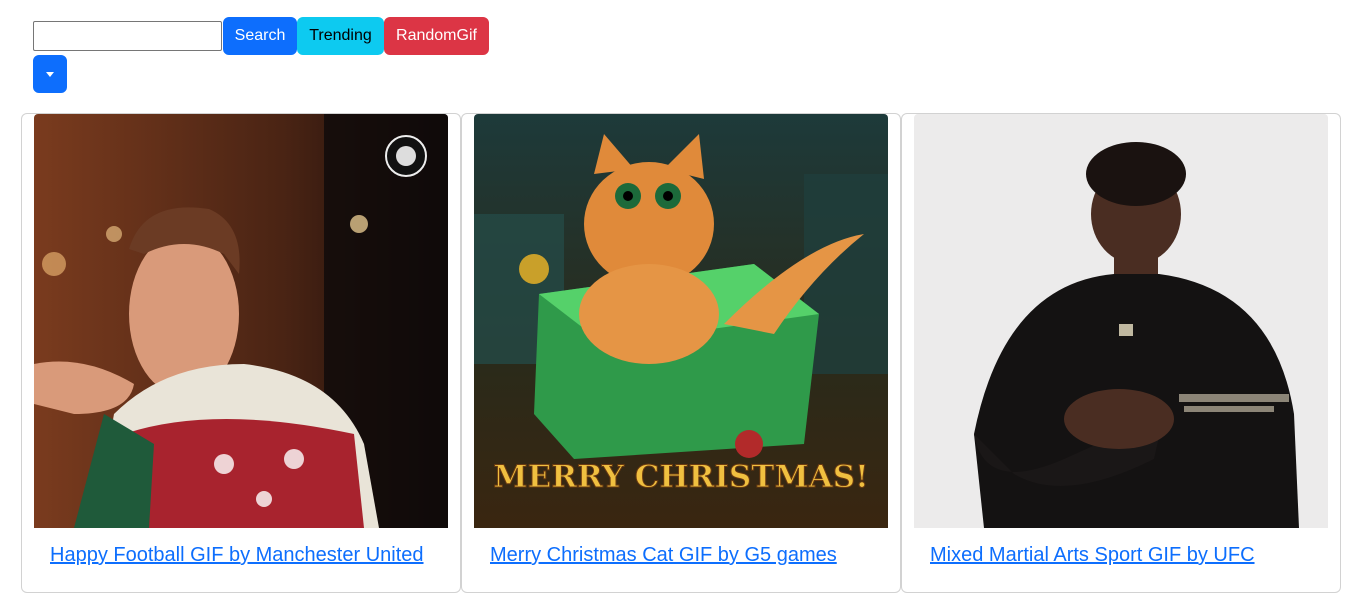 Image resolution: width=1368 pixels, height=604 pixels. I want to click on random-gif-button: RandomGif, so click(436, 36).